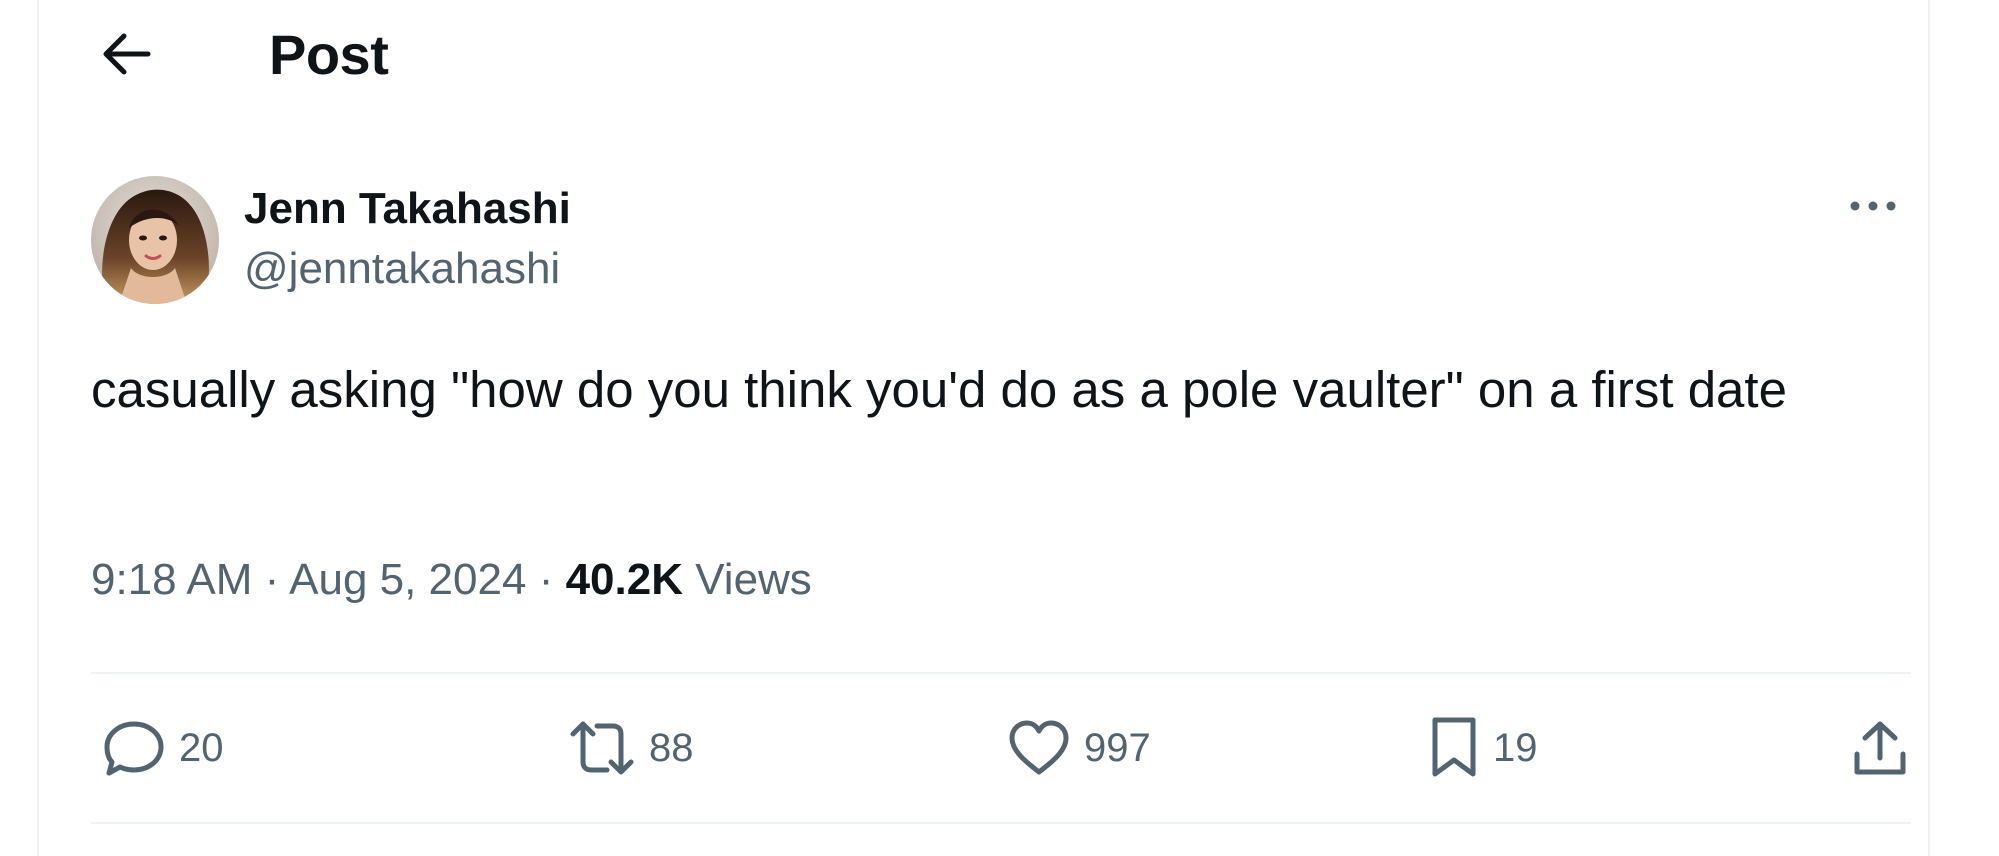 This screenshot has height=856, width=1999. I want to click on repost-count: 88, so click(671, 747).